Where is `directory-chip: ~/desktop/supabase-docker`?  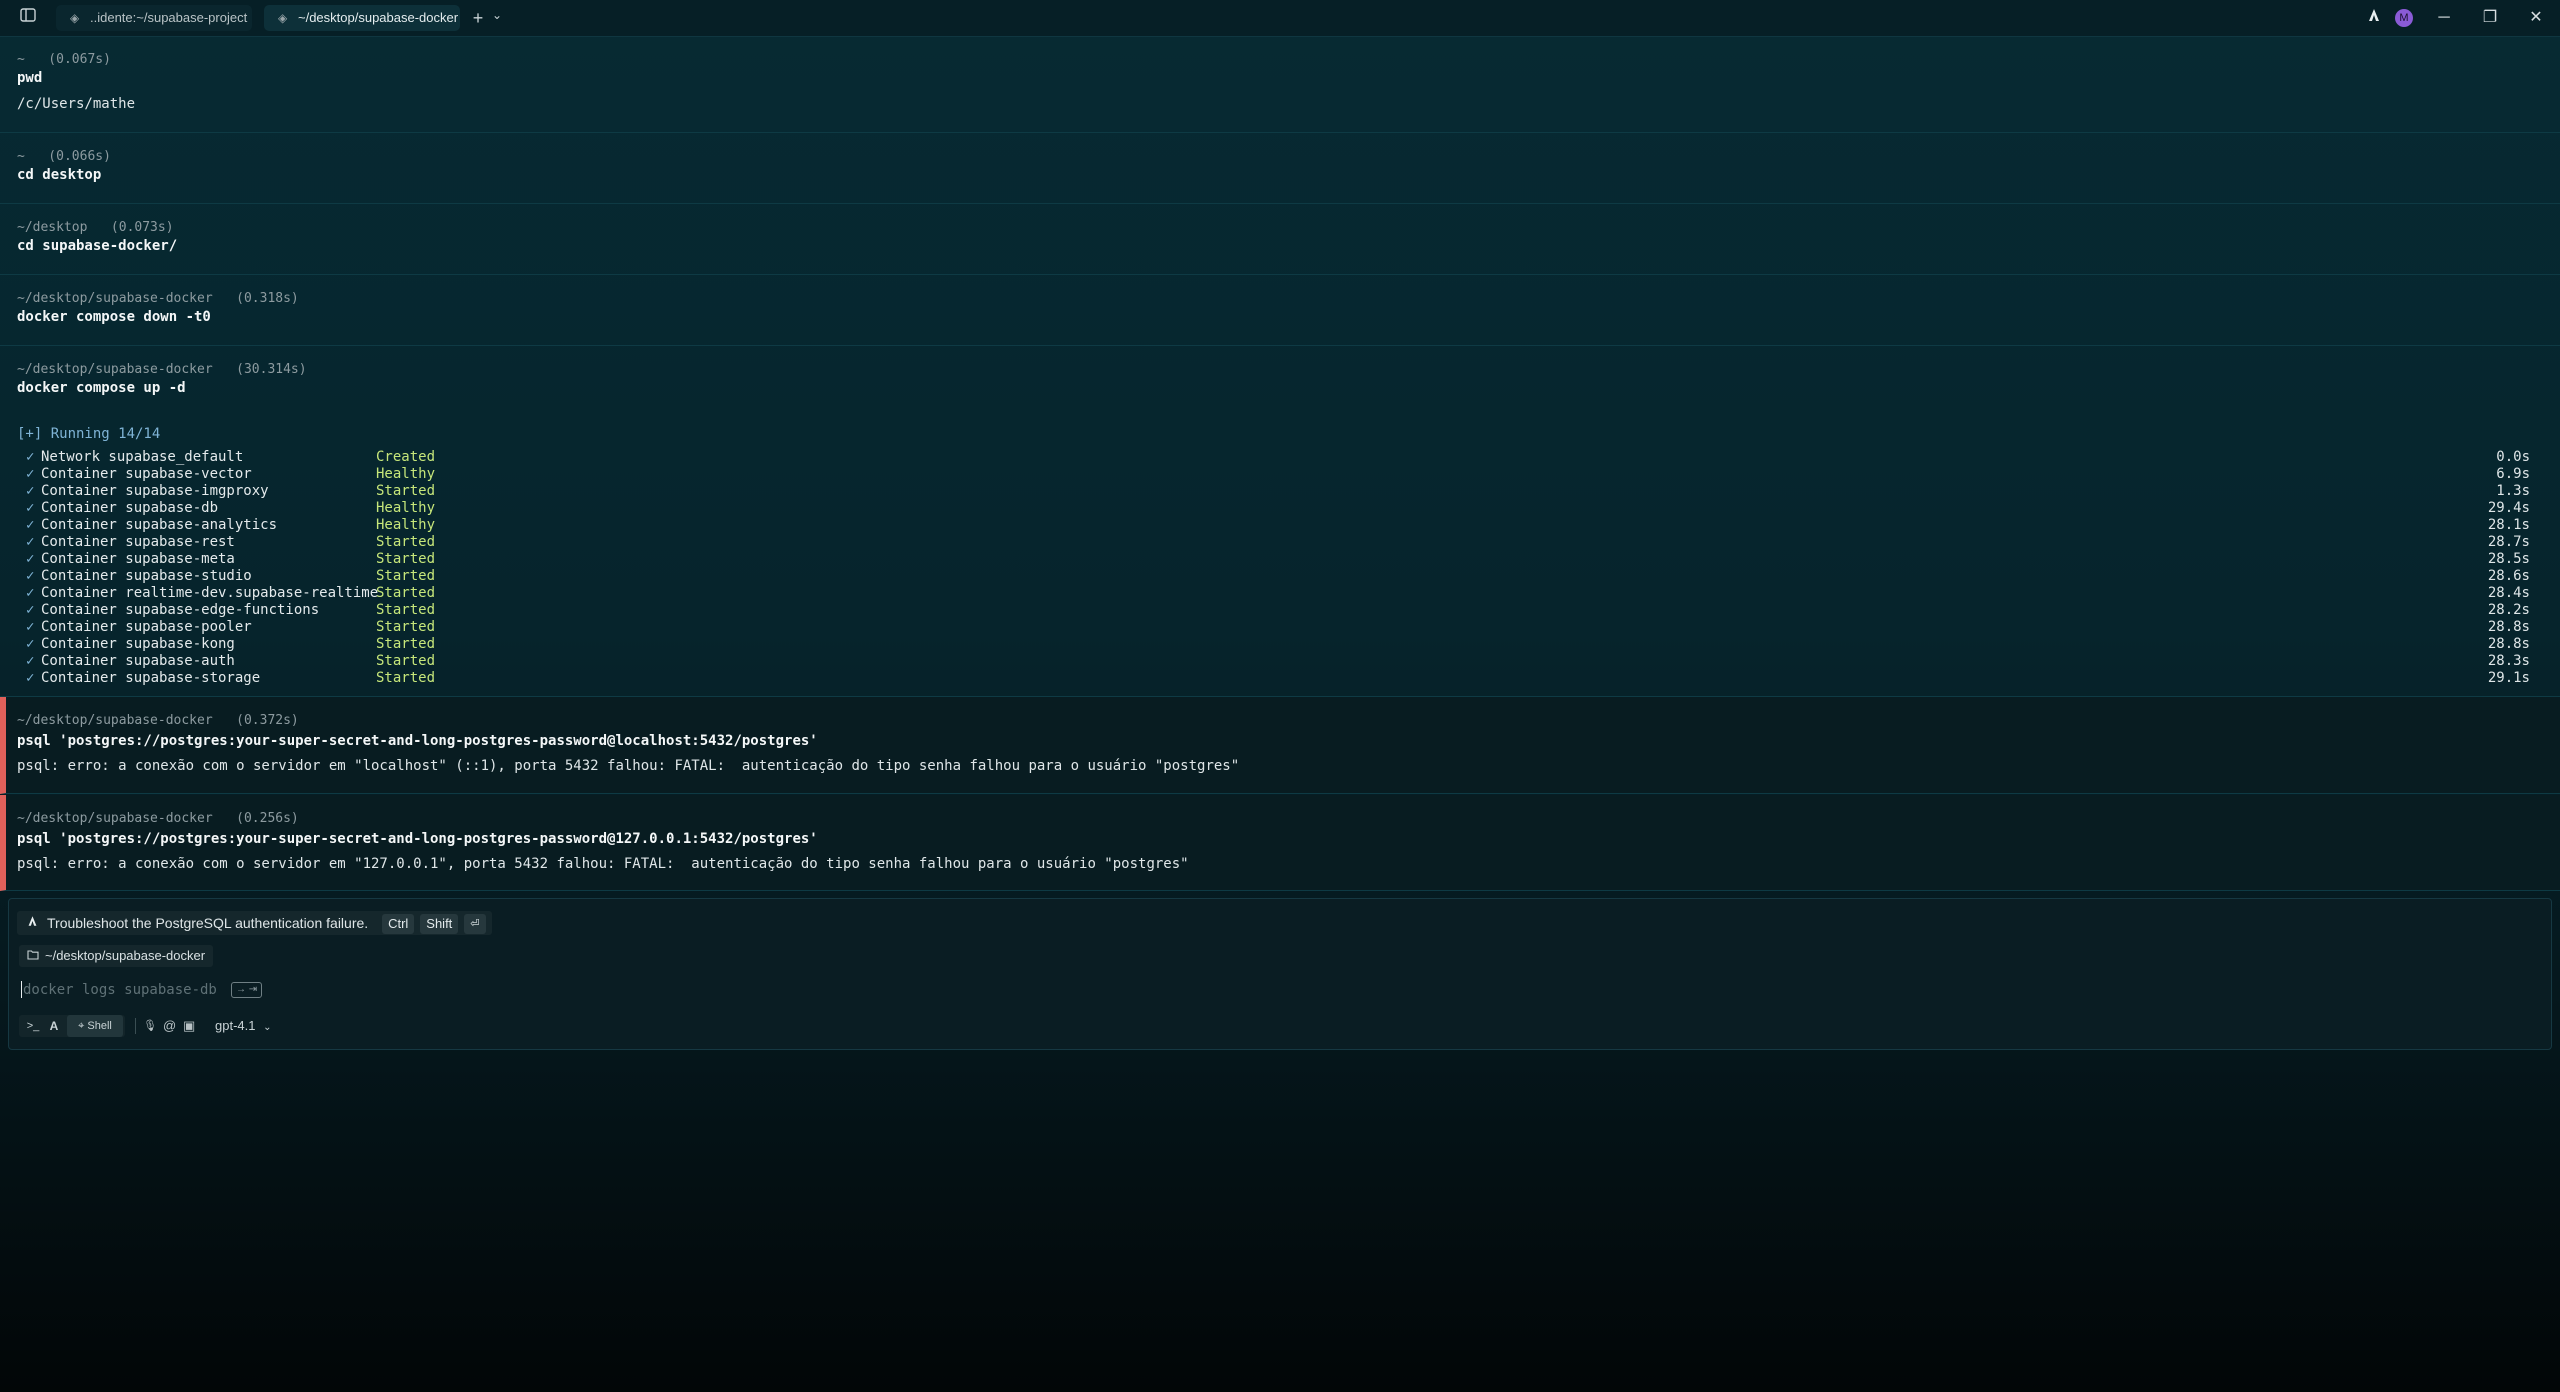 directory-chip: ~/desktop/supabase-docker is located at coordinates (116, 956).